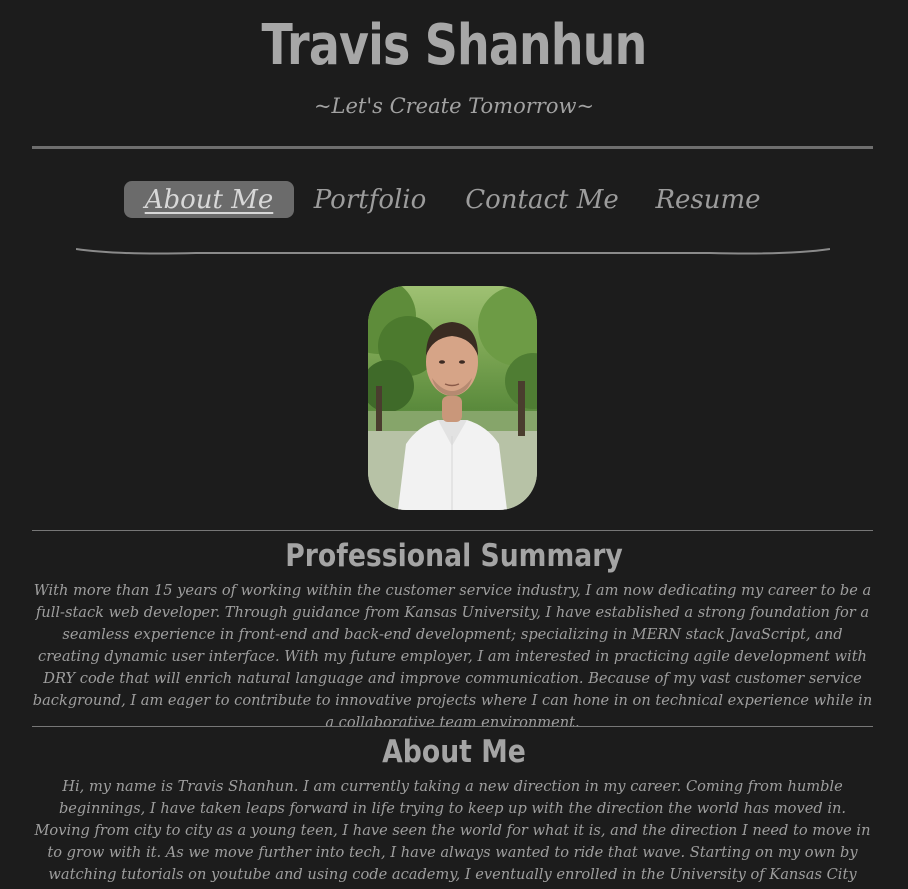 The width and height of the screenshot is (908, 889). What do you see at coordinates (454, 45) in the screenshot?
I see `site-title: Travis Shanhun` at bounding box center [454, 45].